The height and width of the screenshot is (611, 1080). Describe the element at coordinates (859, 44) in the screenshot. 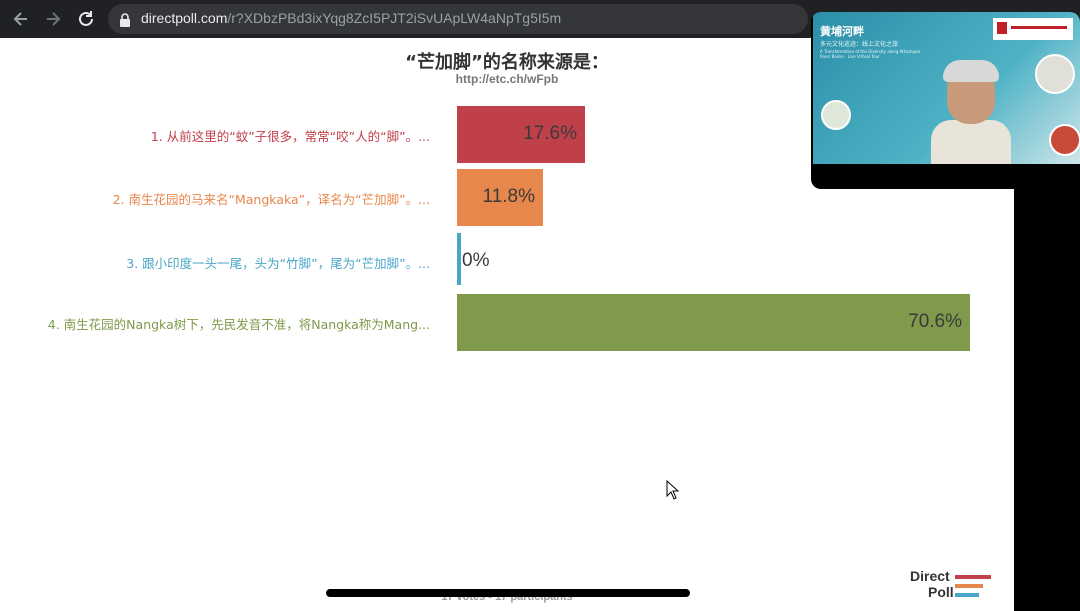

I see `video-subline: 多元文化巡迹：线上文化之旅` at that location.